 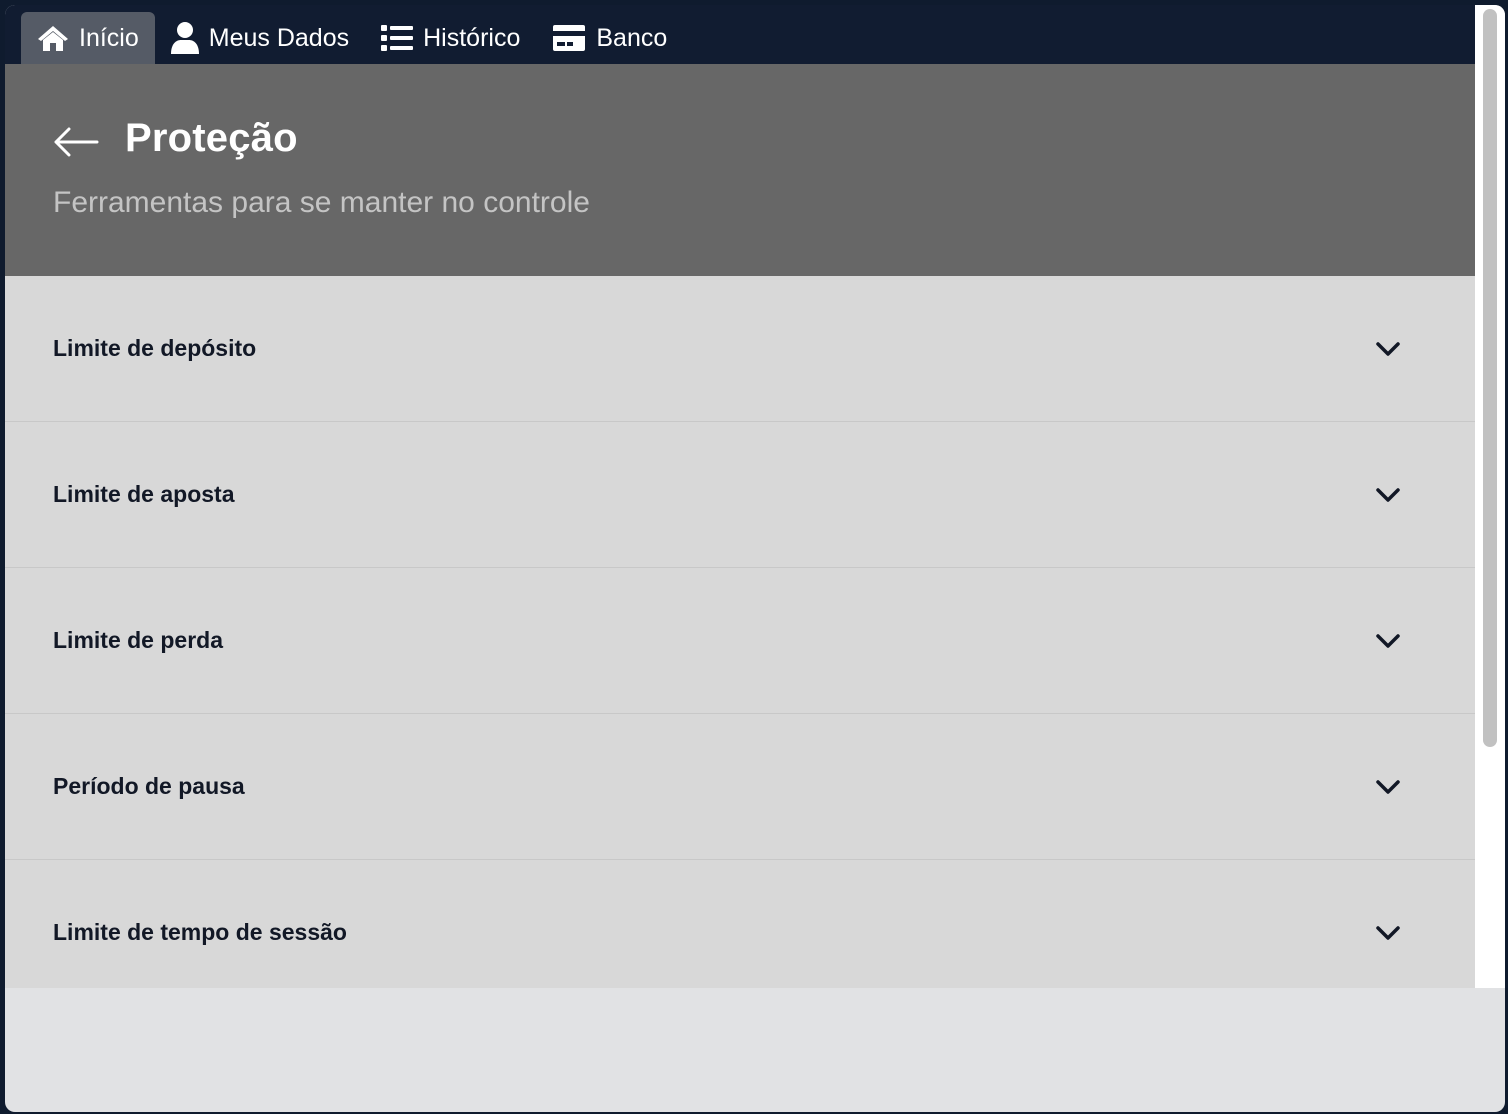 I want to click on accordion-item-limite-deposito: Limite de depósito, so click(x=740, y=349).